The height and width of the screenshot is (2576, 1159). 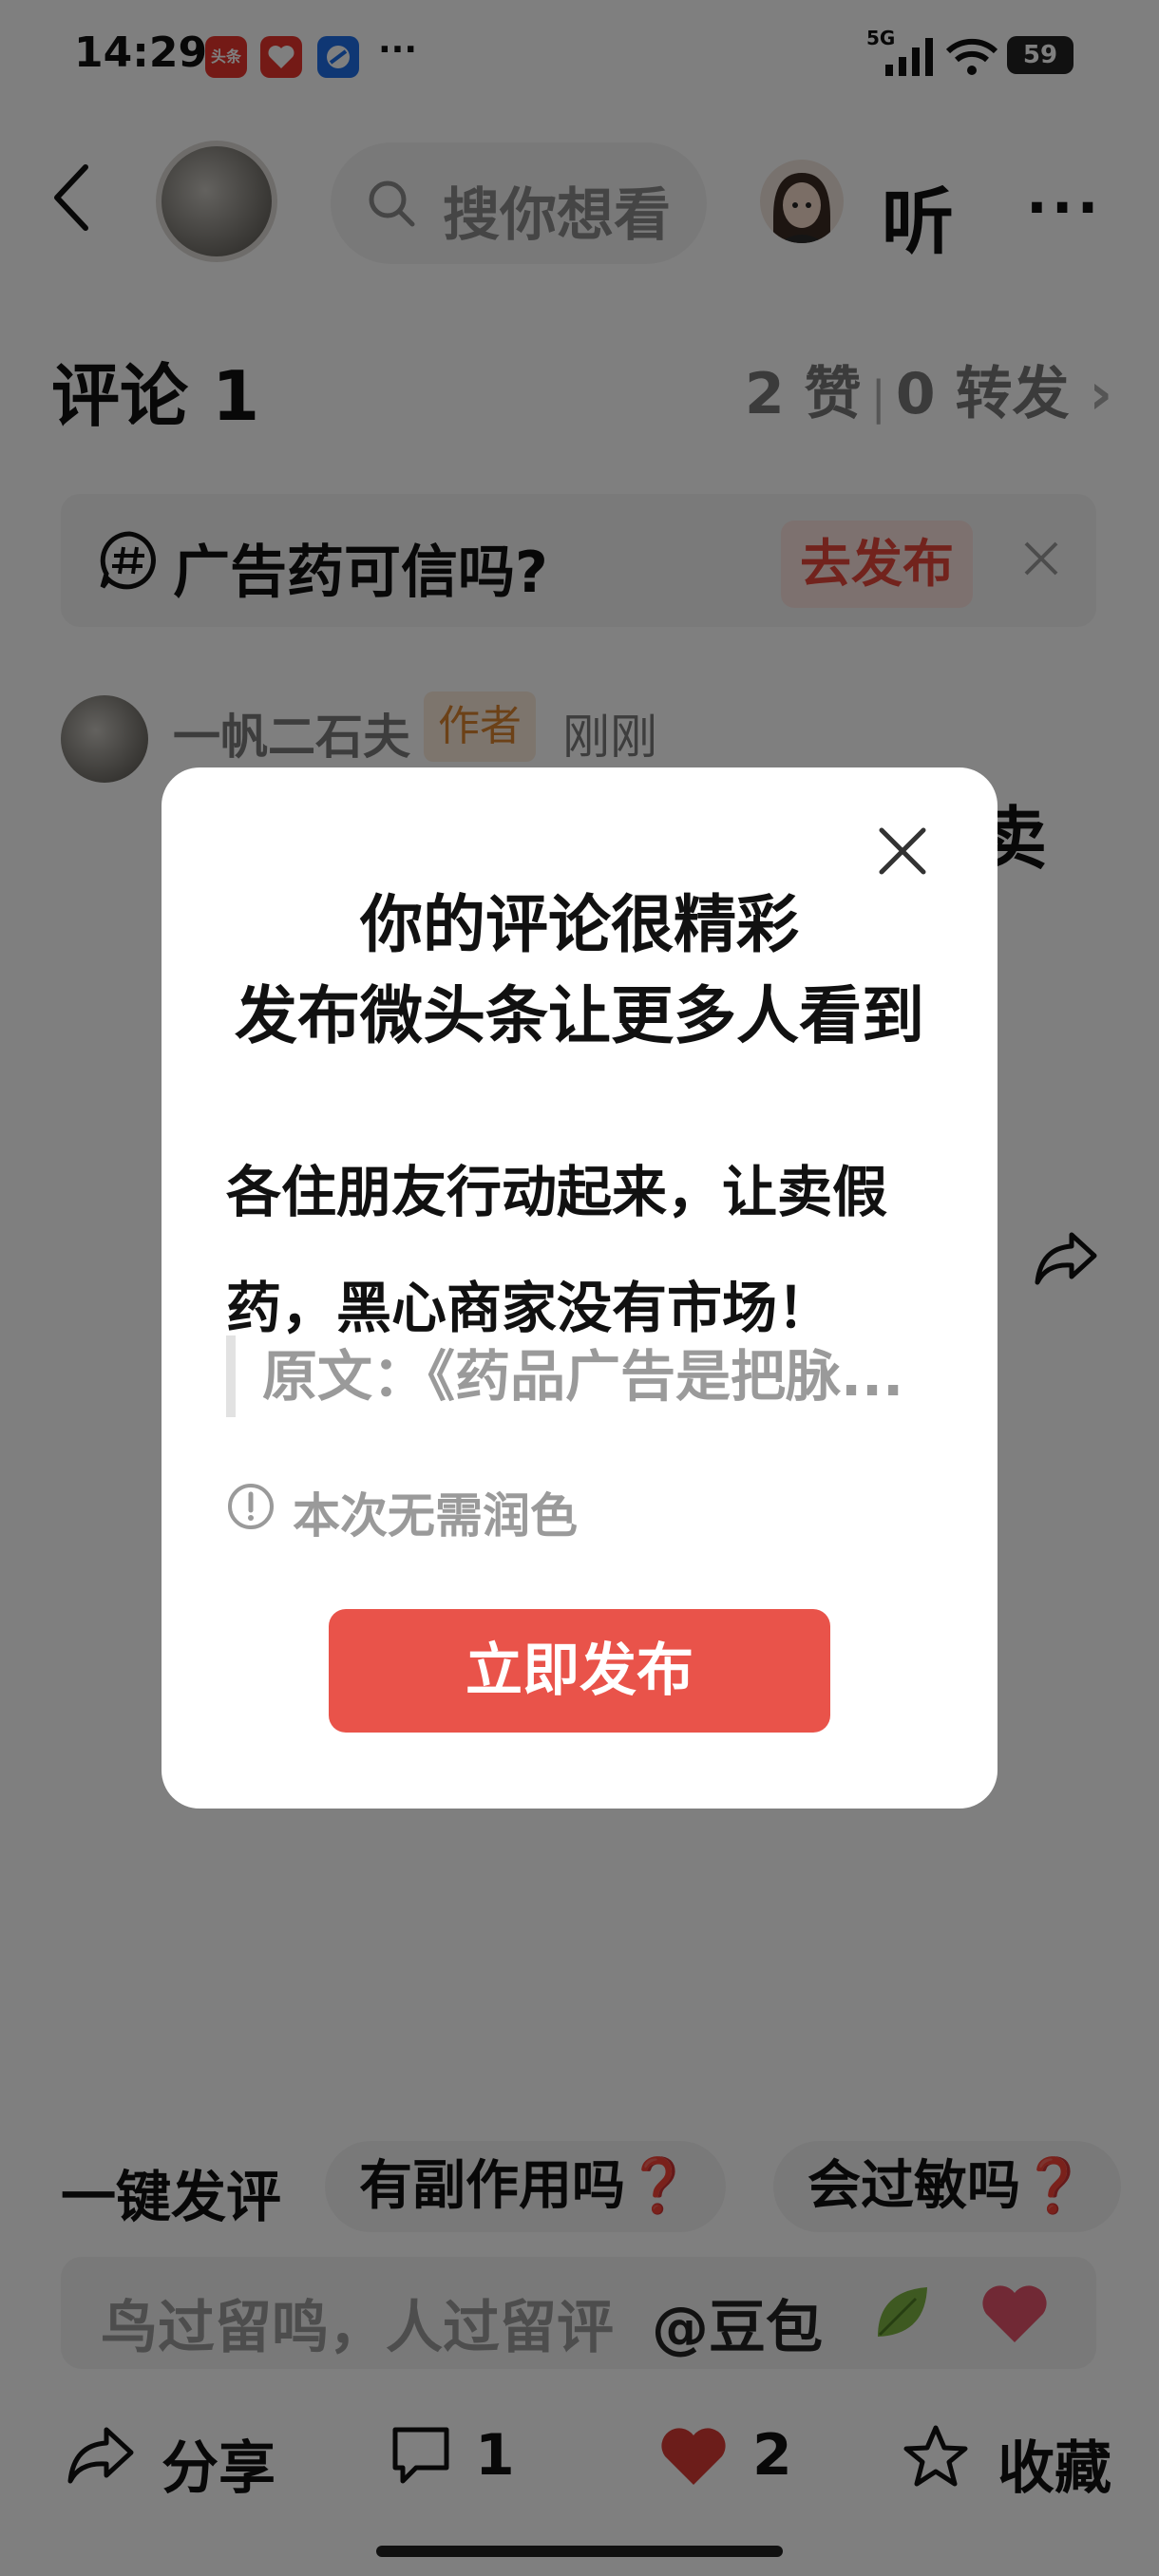 I want to click on dialog-comment-text: 各住朋友行动起来，让卖假药，黑心商家没有市场！, so click(x=557, y=1250).